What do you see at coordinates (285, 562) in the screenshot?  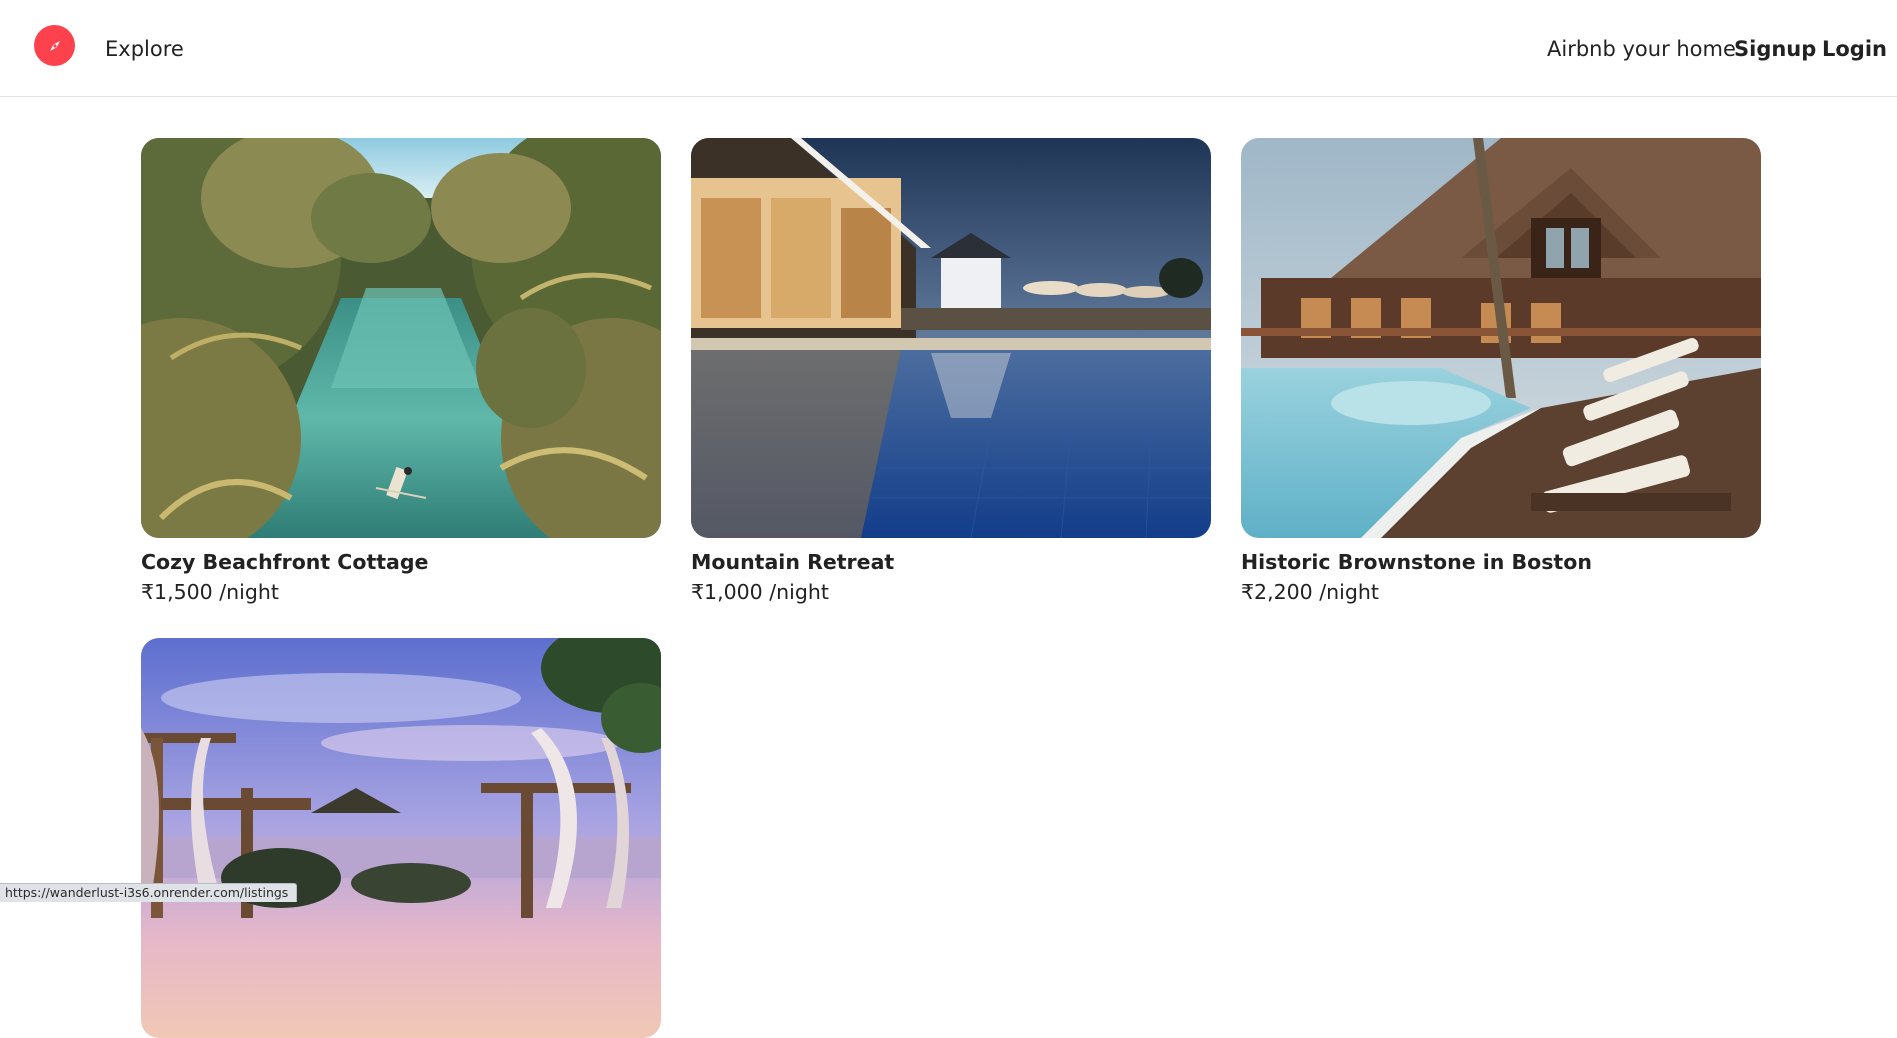 I see `listing-title: Cozy Beachfront Cottage` at bounding box center [285, 562].